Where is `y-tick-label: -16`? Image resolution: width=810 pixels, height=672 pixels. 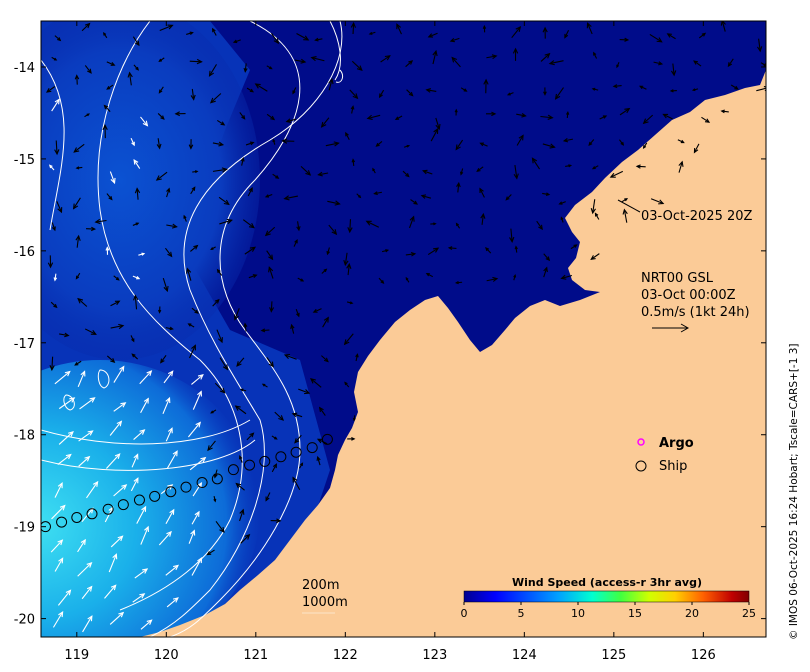 y-tick-label: -16 is located at coordinates (24, 252).